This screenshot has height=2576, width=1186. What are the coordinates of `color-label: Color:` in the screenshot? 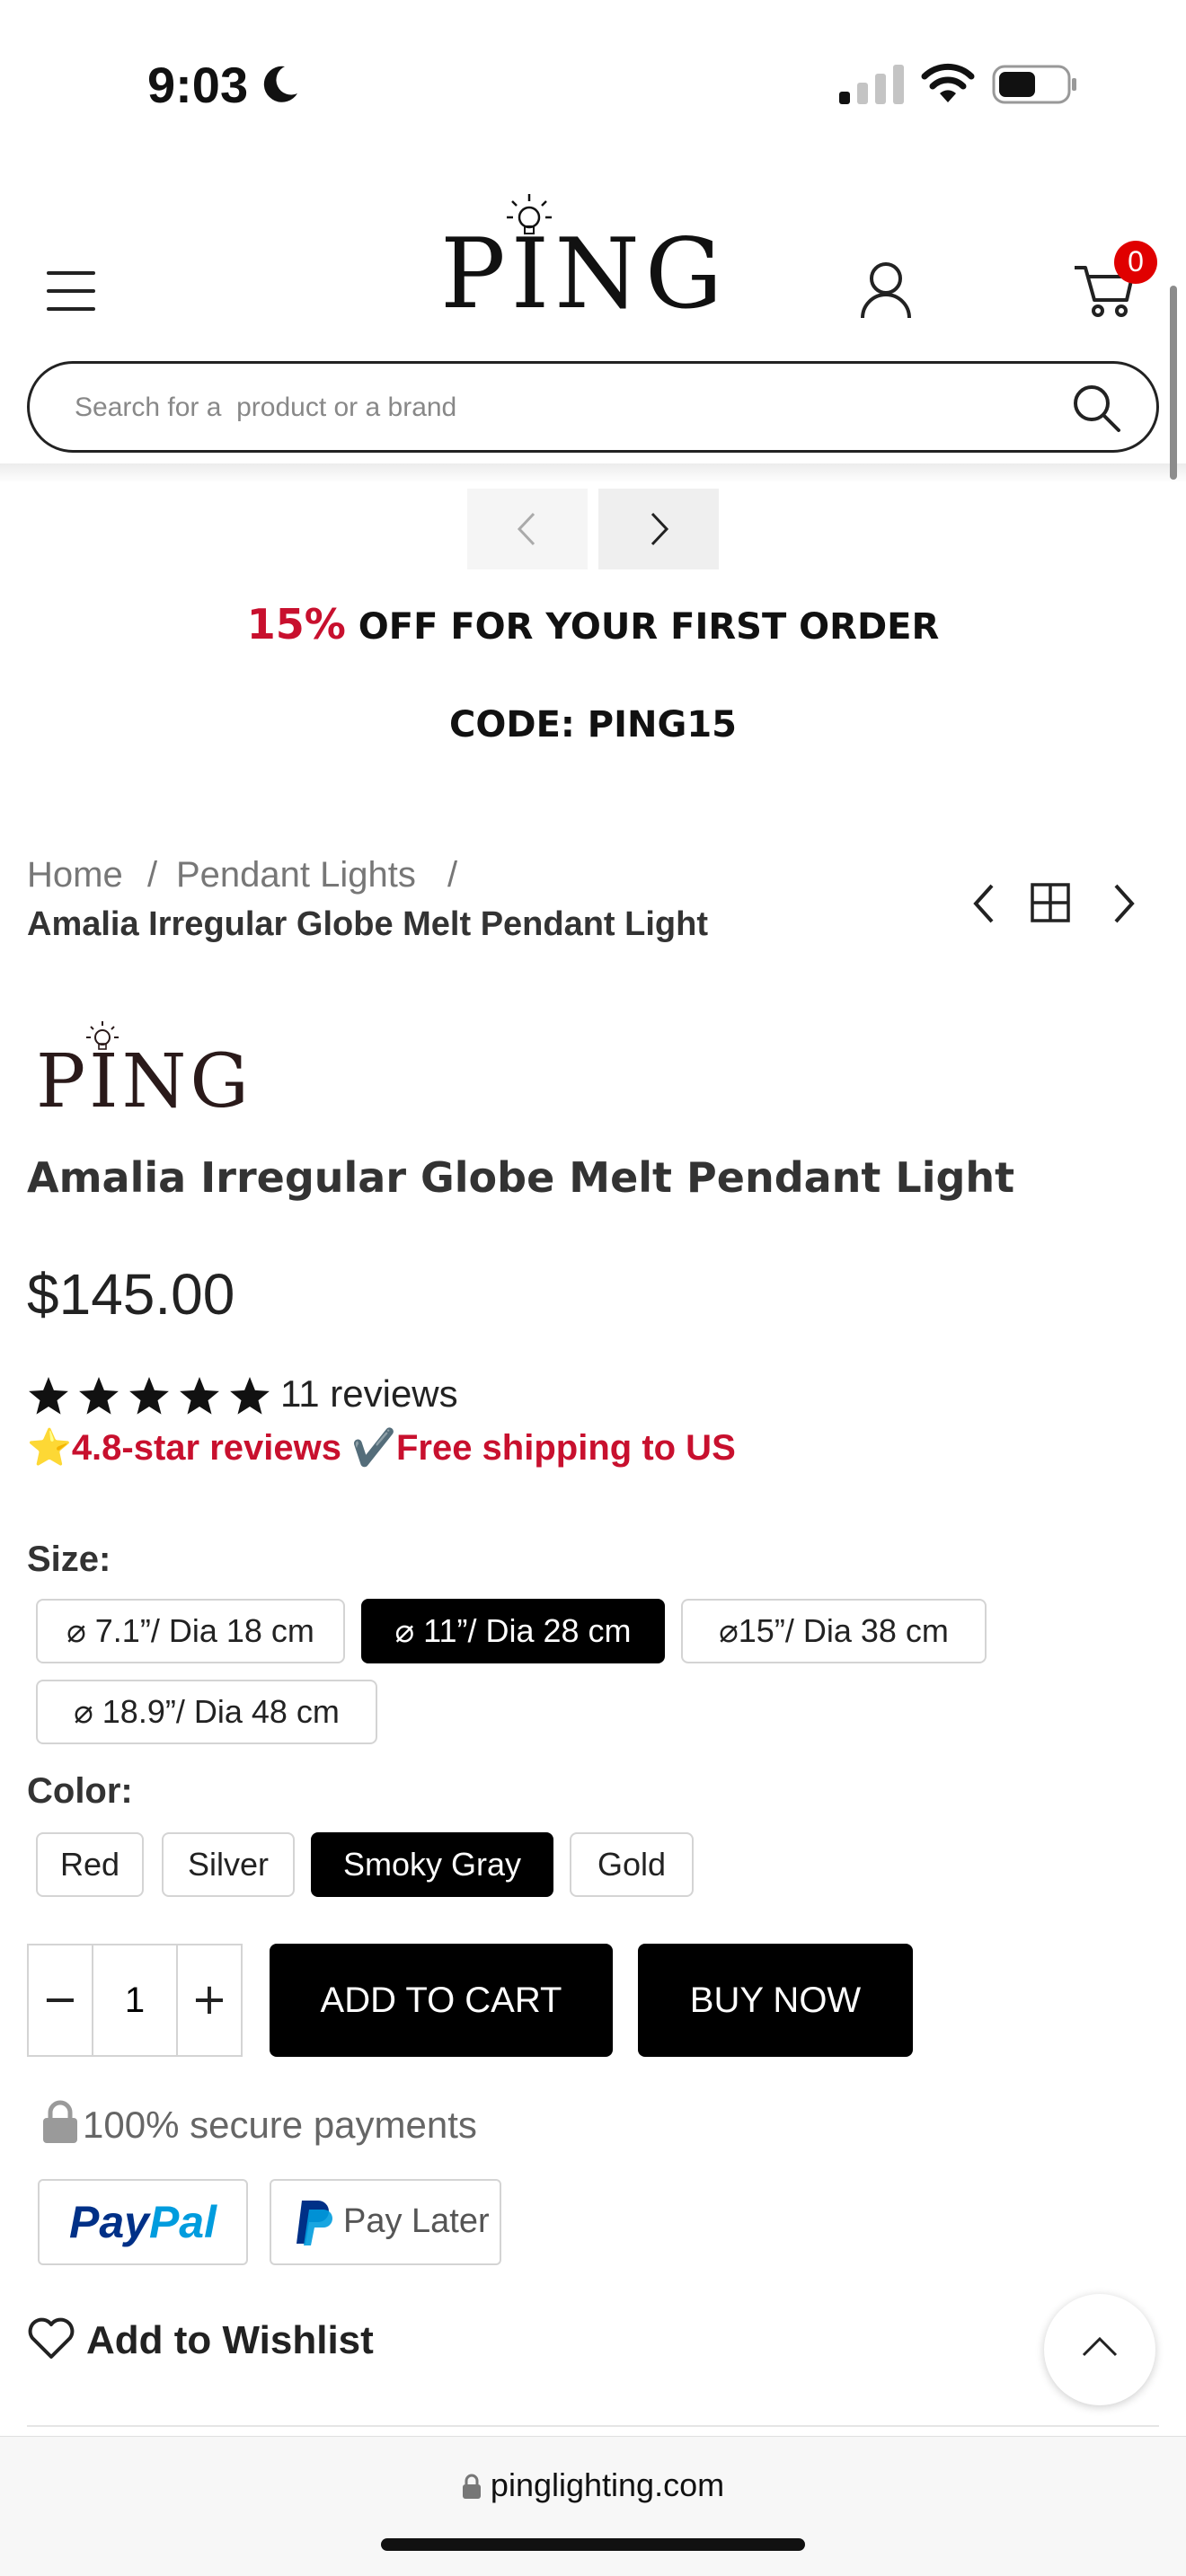 It's located at (80, 1791).